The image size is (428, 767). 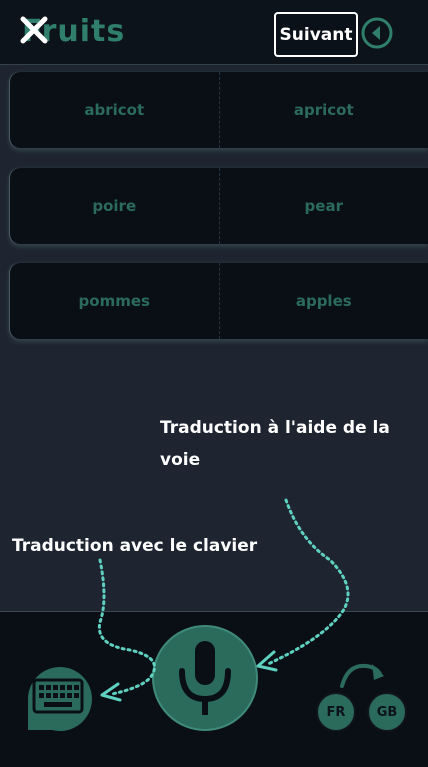 I want to click on microphone-button, so click(x=205, y=678).